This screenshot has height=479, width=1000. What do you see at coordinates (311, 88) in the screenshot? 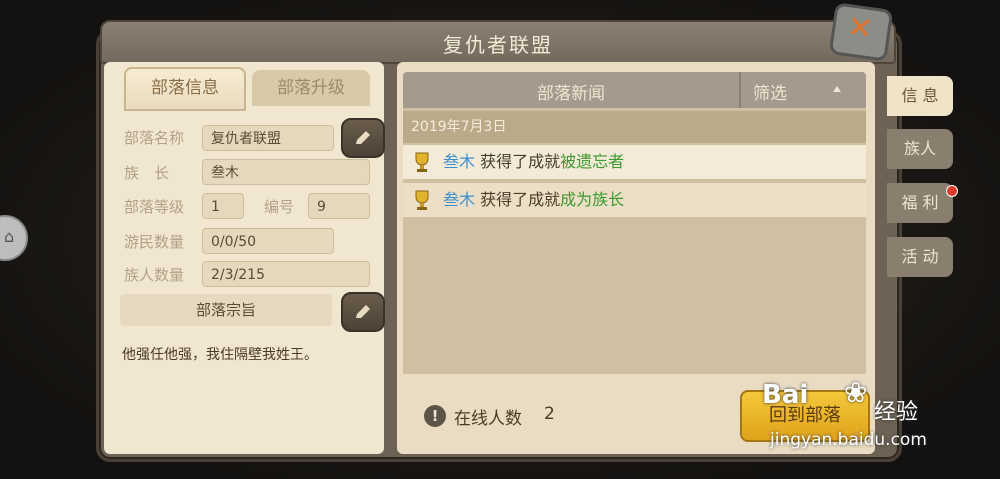
I see `tab-tribe-upgrade: 部落升级` at bounding box center [311, 88].